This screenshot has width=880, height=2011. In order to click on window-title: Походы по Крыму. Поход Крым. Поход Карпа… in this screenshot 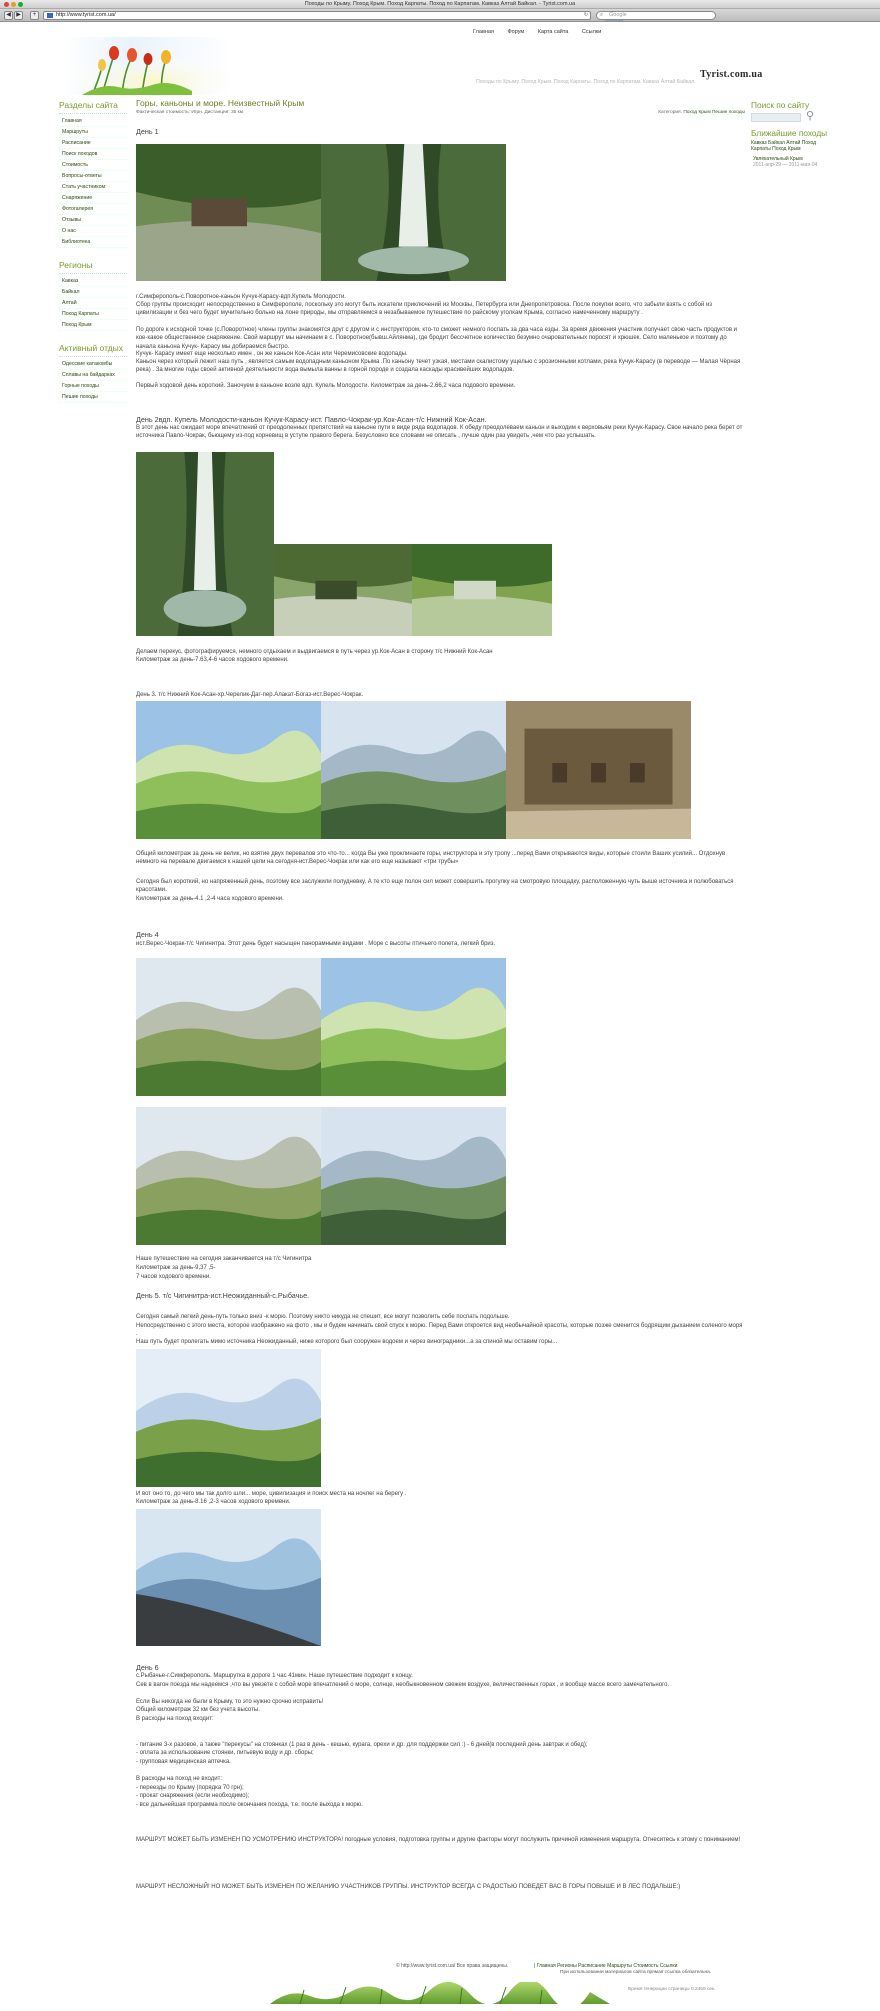, I will do `click(440, 4)`.